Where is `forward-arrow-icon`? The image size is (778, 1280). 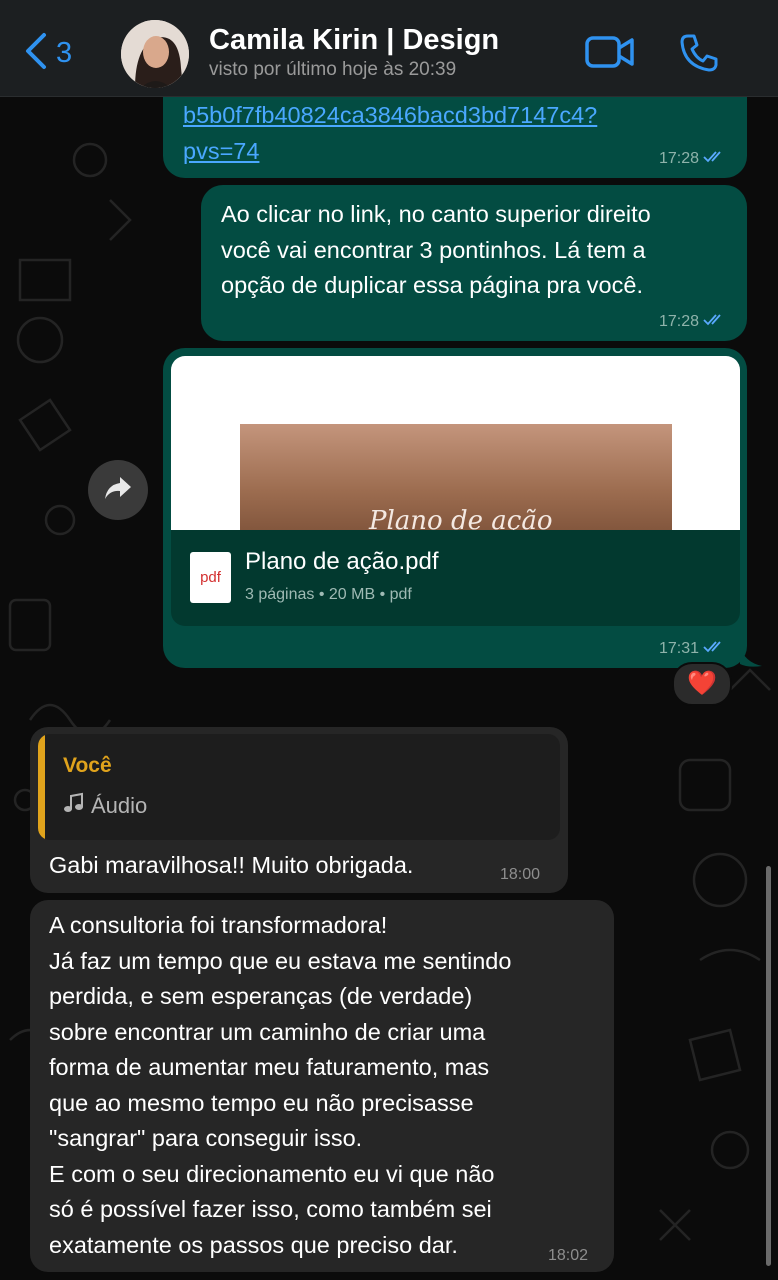 forward-arrow-icon is located at coordinates (118, 490).